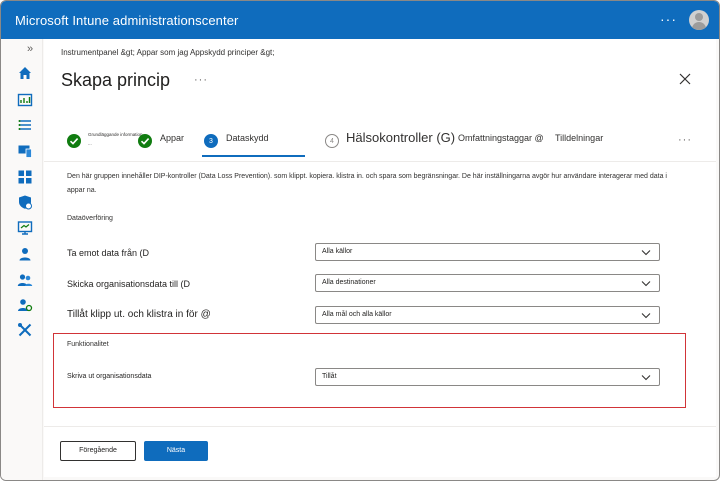 This screenshot has width=720, height=481. I want to click on steps-more-icon: ···, so click(685, 140).